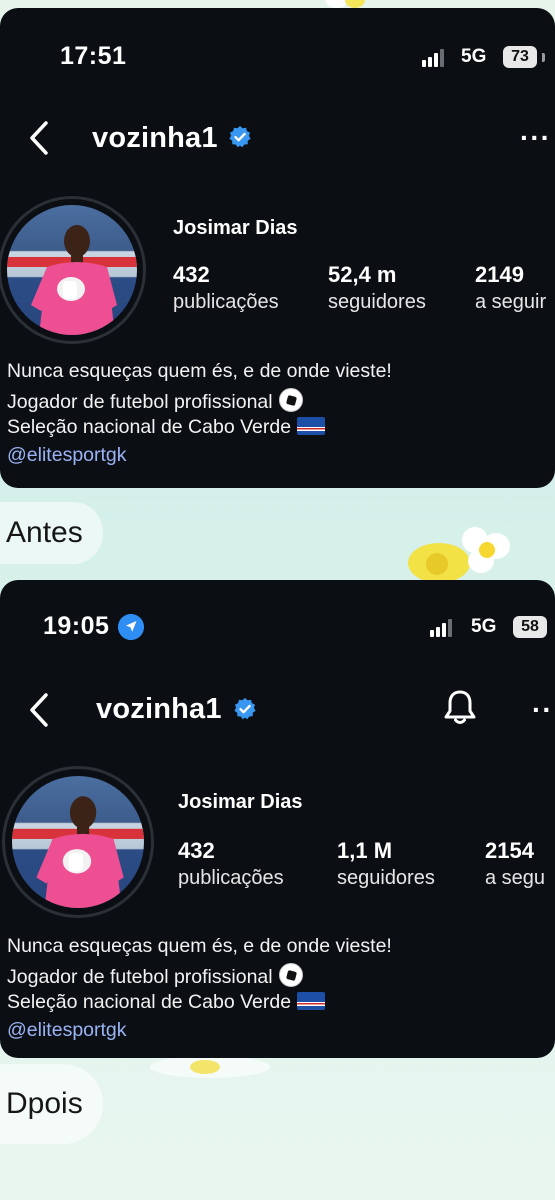 The image size is (555, 1200). Describe the element at coordinates (510, 302) in the screenshot. I see `stat-following-label: a seguir` at that location.